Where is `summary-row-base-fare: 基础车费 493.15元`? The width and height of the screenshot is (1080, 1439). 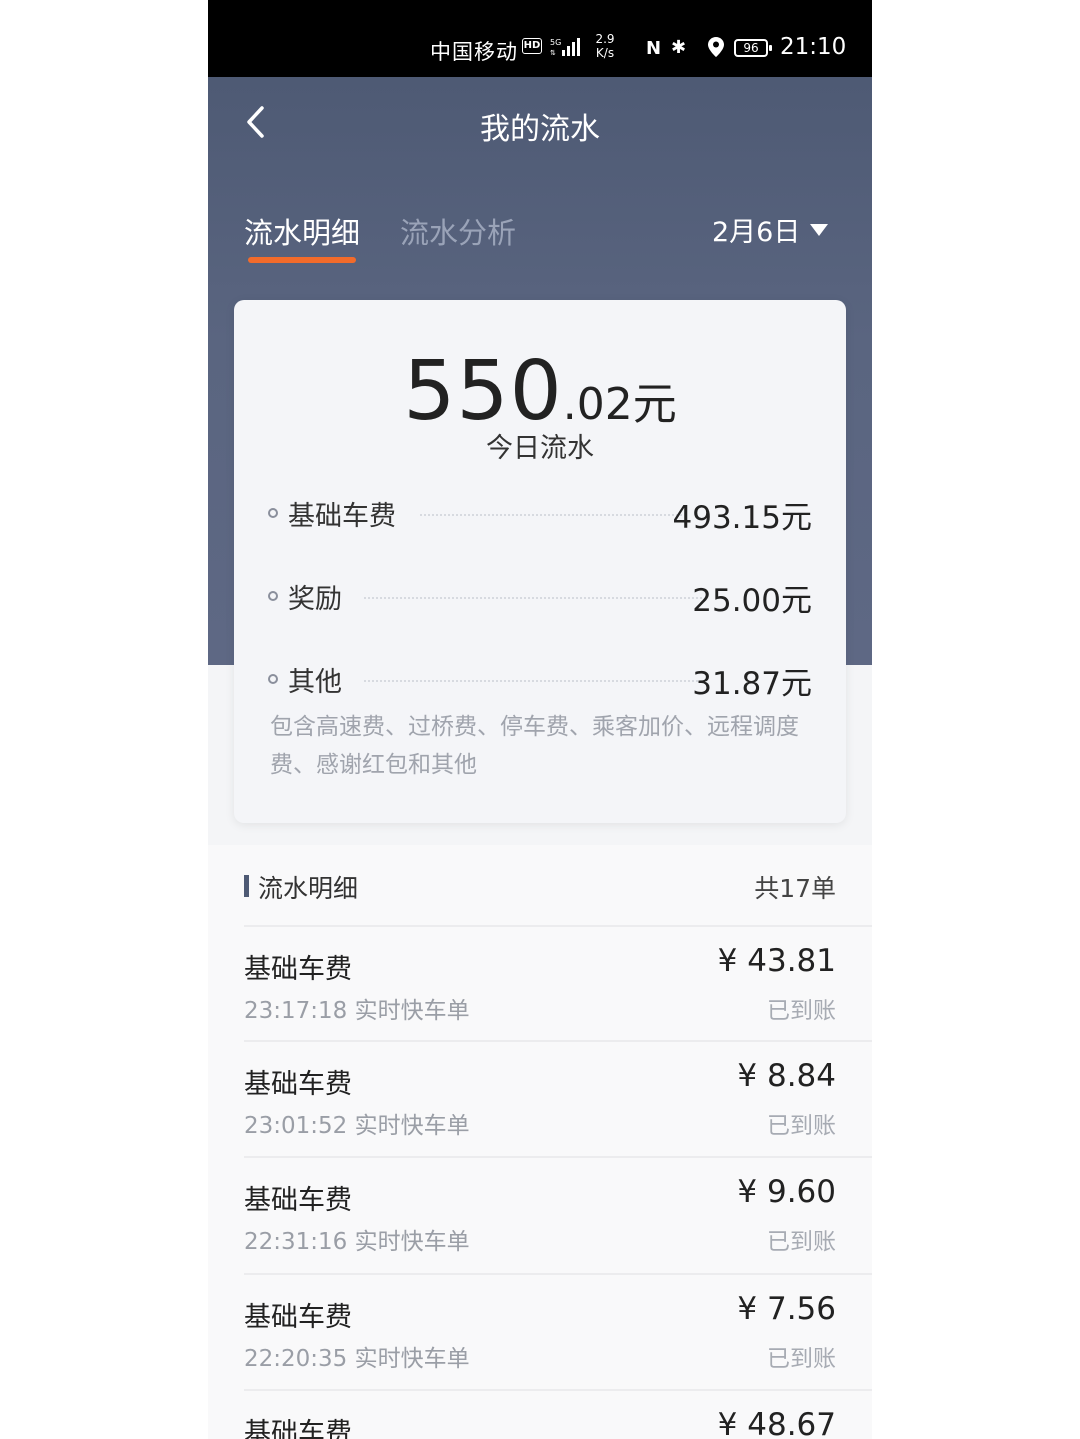
summary-row-base-fare: 基础车费 493.15元 is located at coordinates (540, 515).